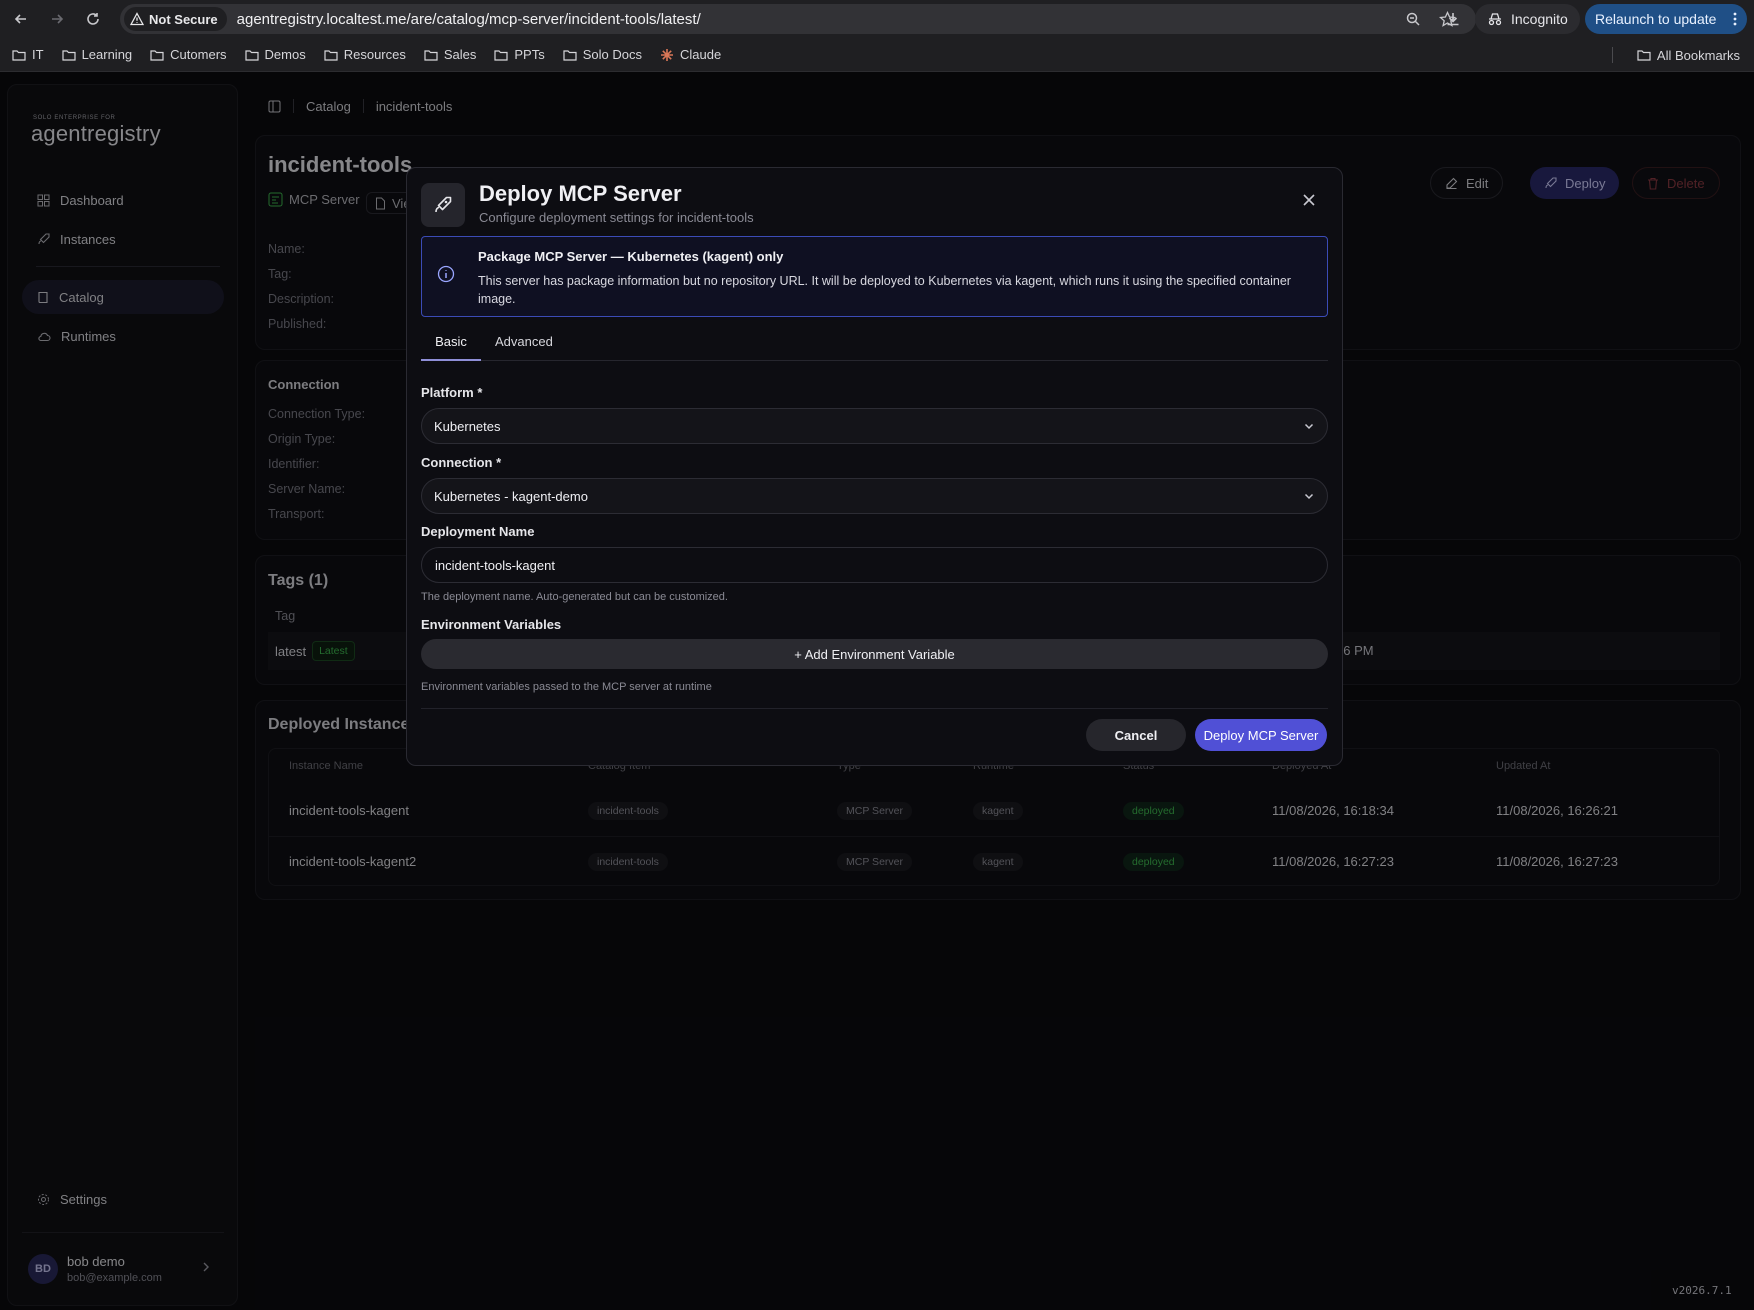 This screenshot has height=1310, width=1754. Describe the element at coordinates (874, 426) in the screenshot. I see `platform-select: Kubernetes` at that location.